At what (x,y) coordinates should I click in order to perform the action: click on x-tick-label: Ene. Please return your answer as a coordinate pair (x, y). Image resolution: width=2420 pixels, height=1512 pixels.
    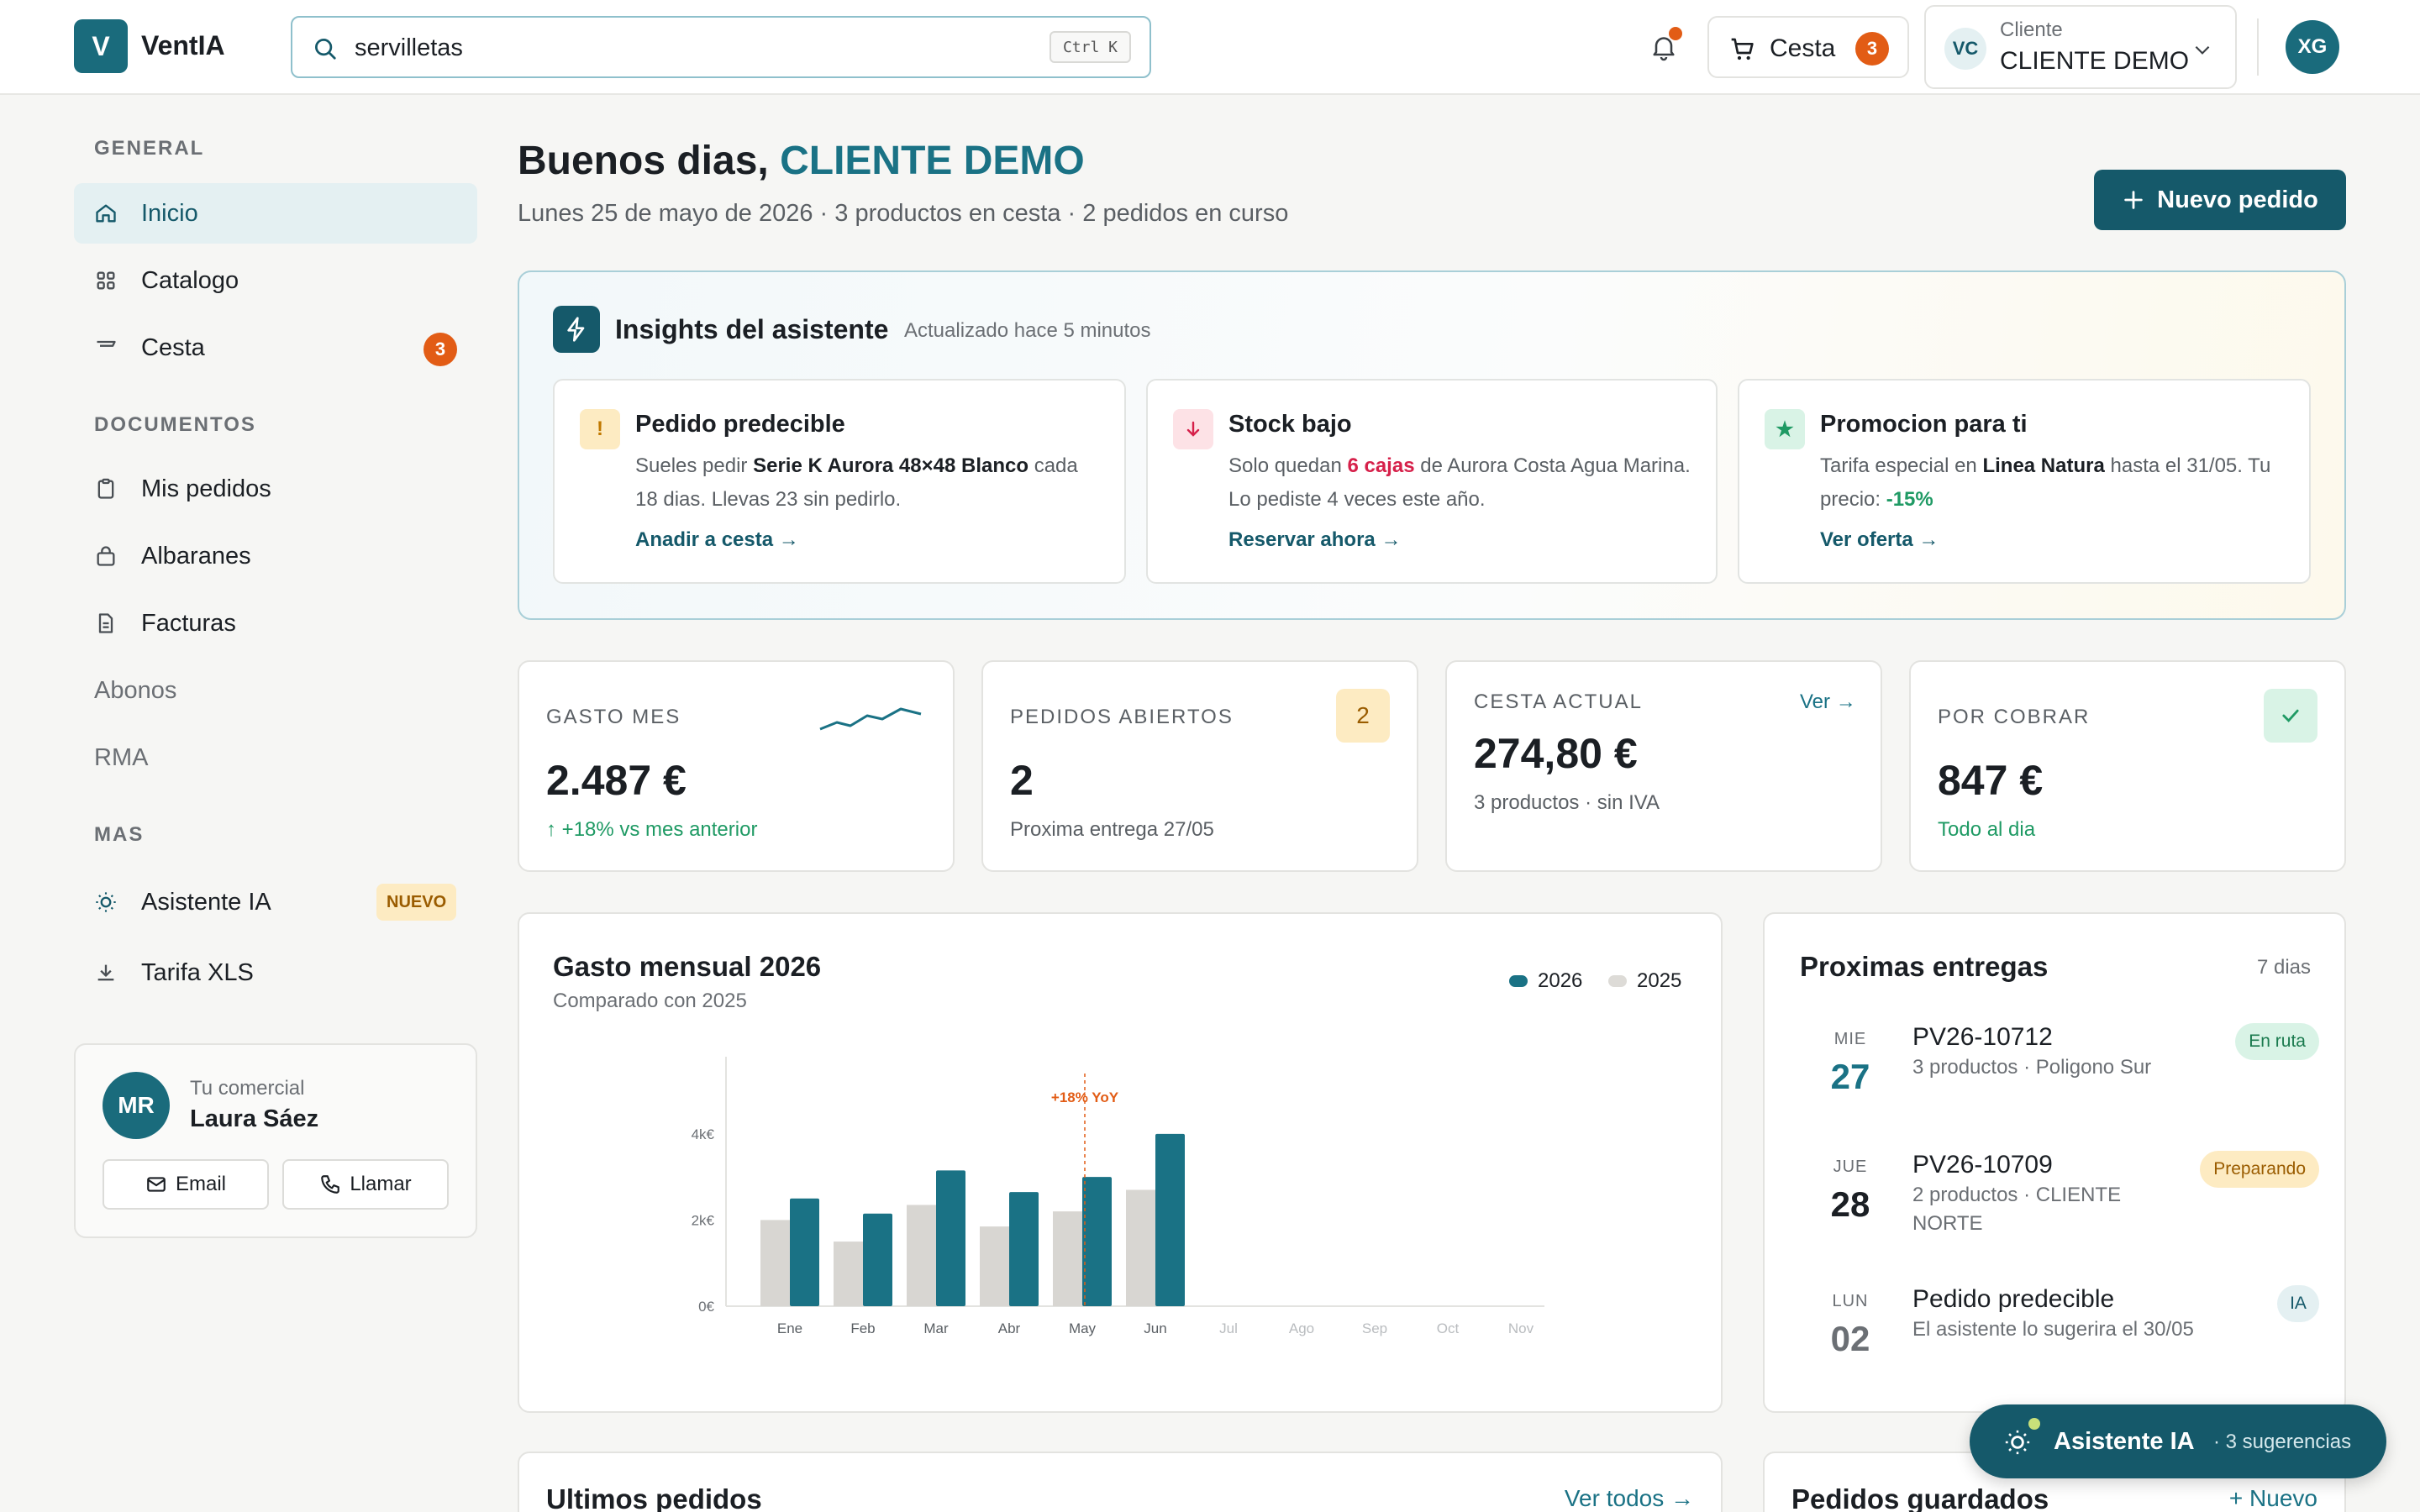
    Looking at the image, I should click on (789, 1328).